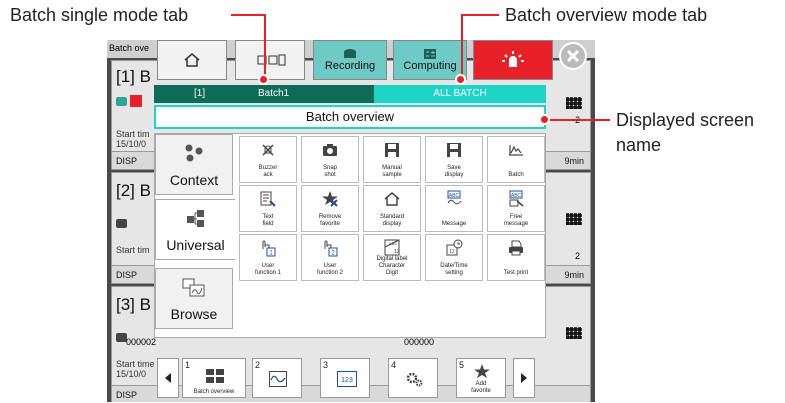 The image size is (785, 403). What do you see at coordinates (330, 257) in the screenshot?
I see `function-user-fn2: 2 User function 2` at bounding box center [330, 257].